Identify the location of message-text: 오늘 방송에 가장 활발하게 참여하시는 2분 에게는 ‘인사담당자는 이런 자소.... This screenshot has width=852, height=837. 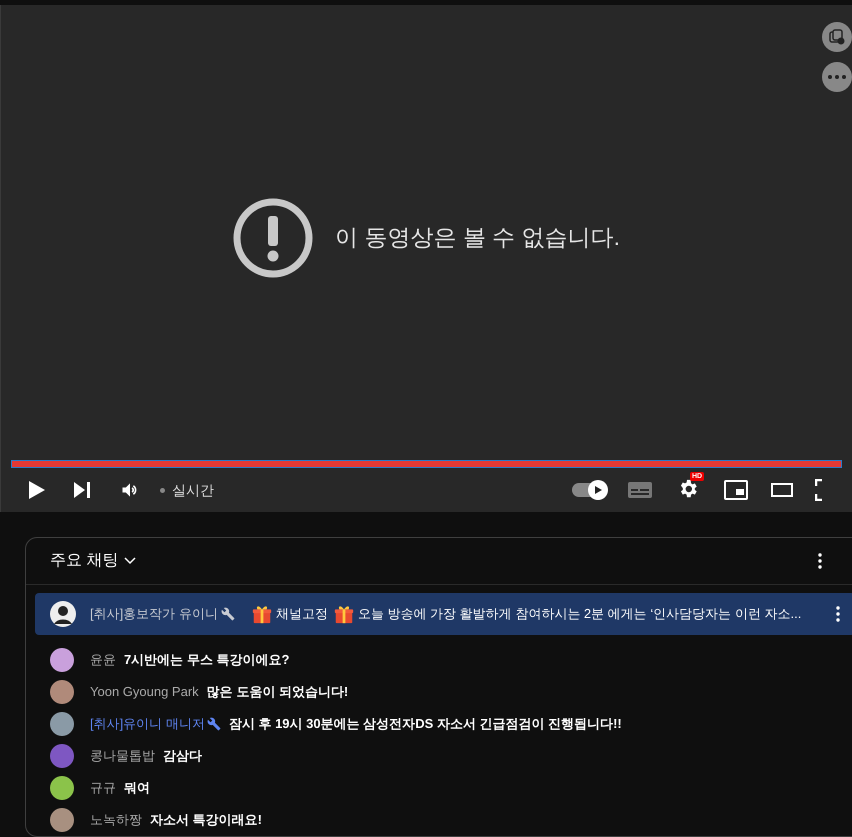
(580, 614).